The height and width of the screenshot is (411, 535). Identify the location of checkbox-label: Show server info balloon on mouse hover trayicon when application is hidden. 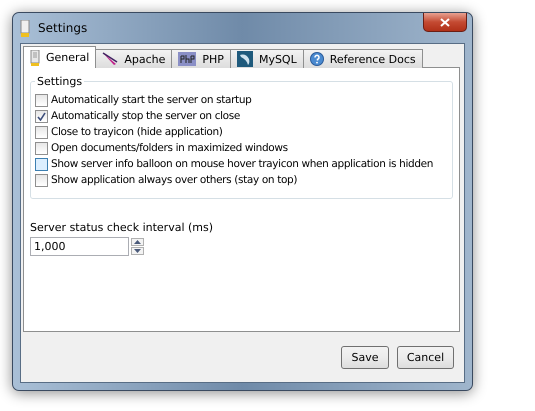
(242, 164).